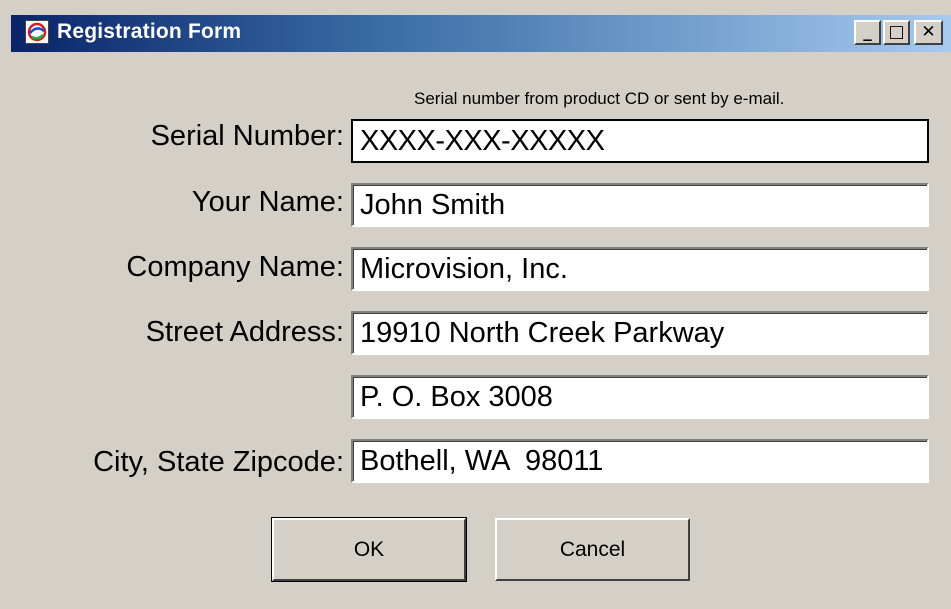 This screenshot has width=951, height=609. Describe the element at coordinates (37, 32) in the screenshot. I see `app-icon` at that location.